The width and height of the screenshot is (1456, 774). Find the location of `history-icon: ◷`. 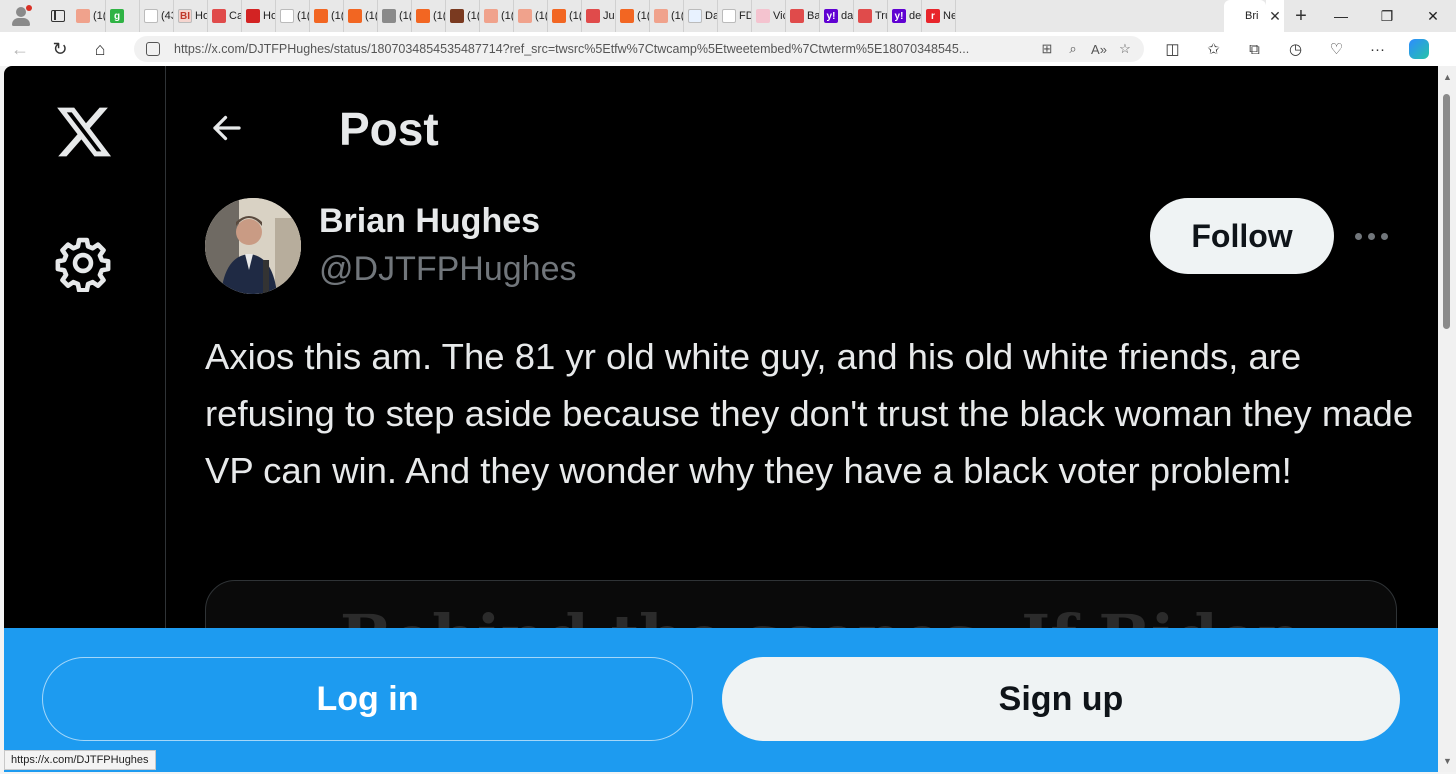

history-icon: ◷ is located at coordinates (1295, 49).